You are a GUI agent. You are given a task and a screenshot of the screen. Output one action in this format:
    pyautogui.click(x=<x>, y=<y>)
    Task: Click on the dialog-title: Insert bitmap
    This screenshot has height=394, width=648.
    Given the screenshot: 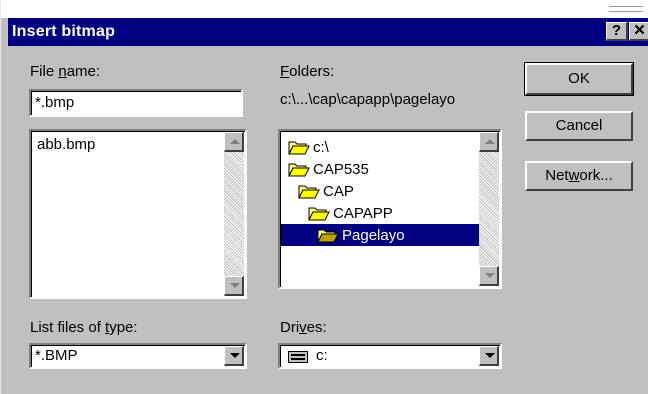 What is the action you would take?
    pyautogui.click(x=64, y=31)
    